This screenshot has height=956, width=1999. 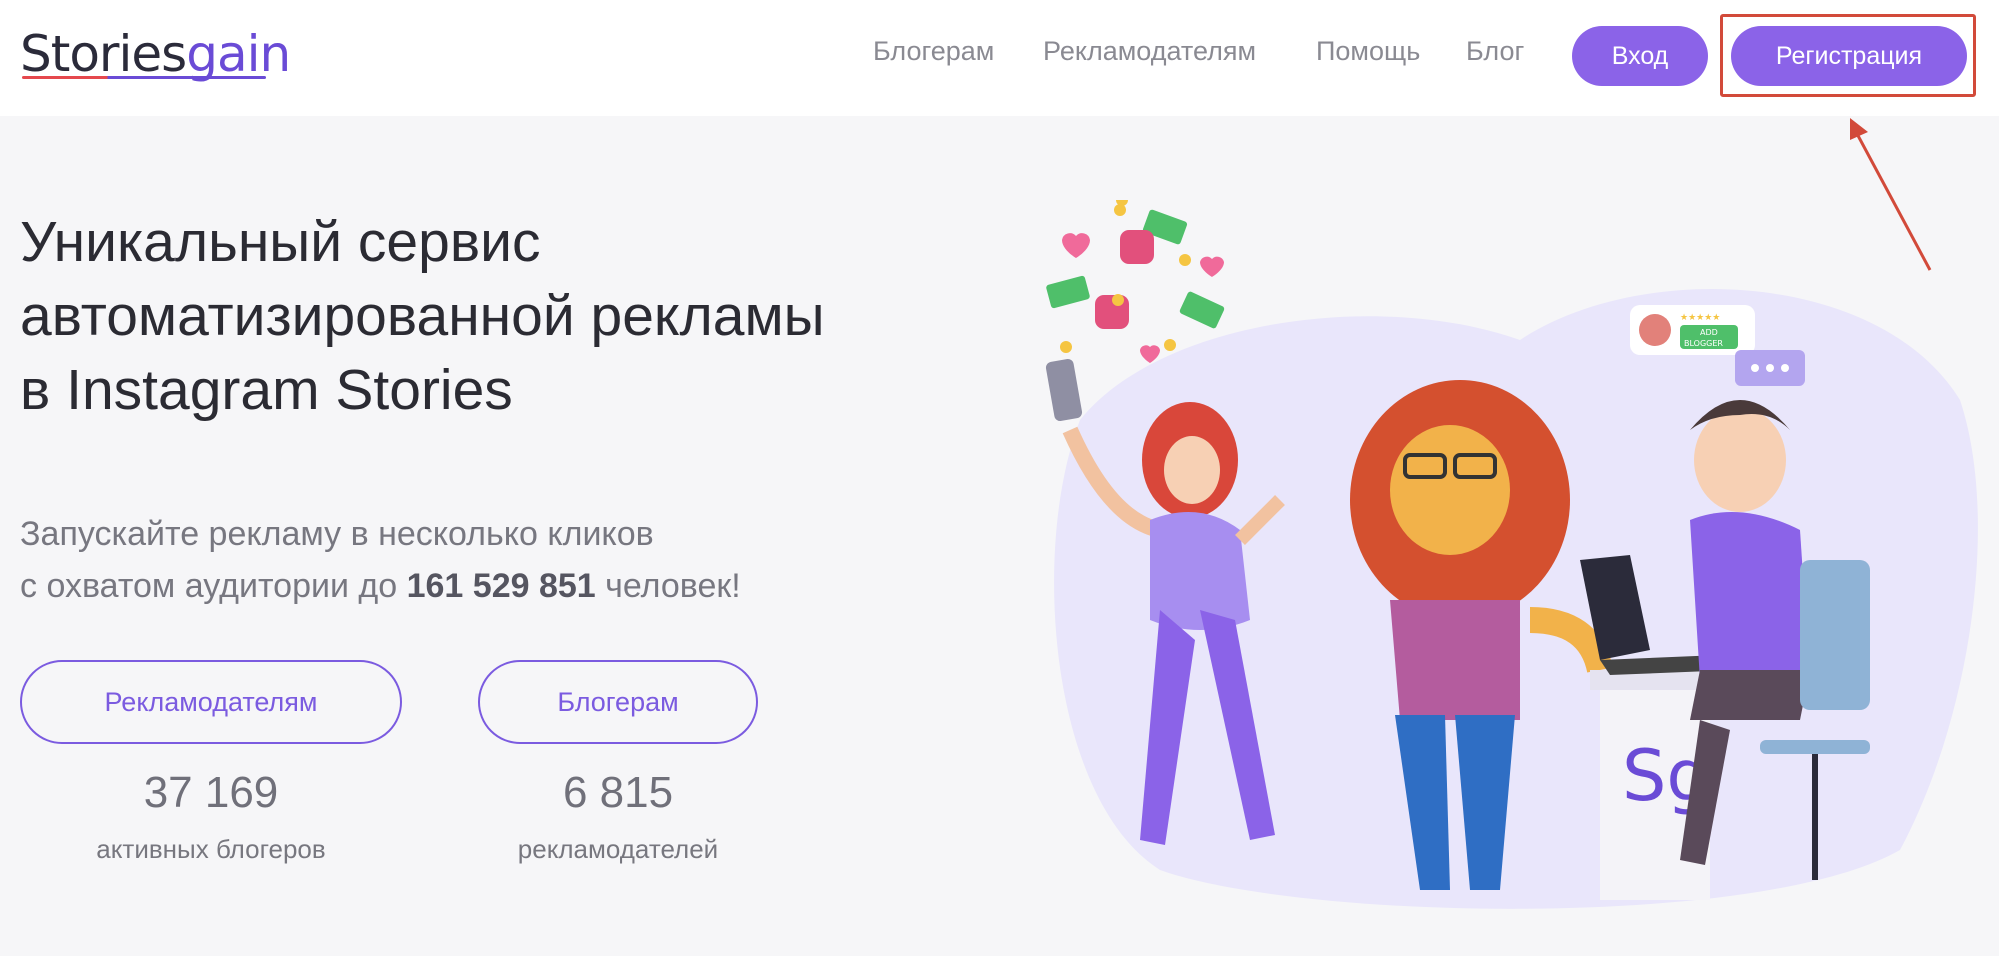 What do you see at coordinates (211, 849) in the screenshot?
I see `bloggers-count-label: активных блогеров` at bounding box center [211, 849].